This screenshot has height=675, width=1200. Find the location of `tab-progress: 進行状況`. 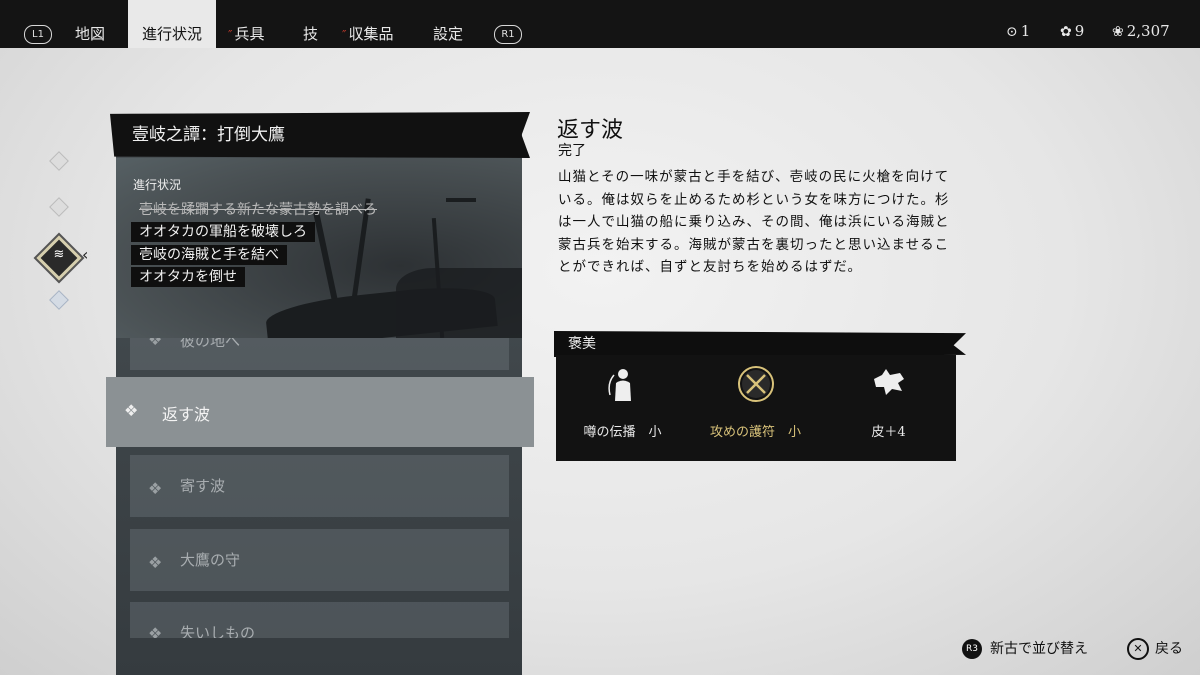

tab-progress: 進行状況 is located at coordinates (172, 24).